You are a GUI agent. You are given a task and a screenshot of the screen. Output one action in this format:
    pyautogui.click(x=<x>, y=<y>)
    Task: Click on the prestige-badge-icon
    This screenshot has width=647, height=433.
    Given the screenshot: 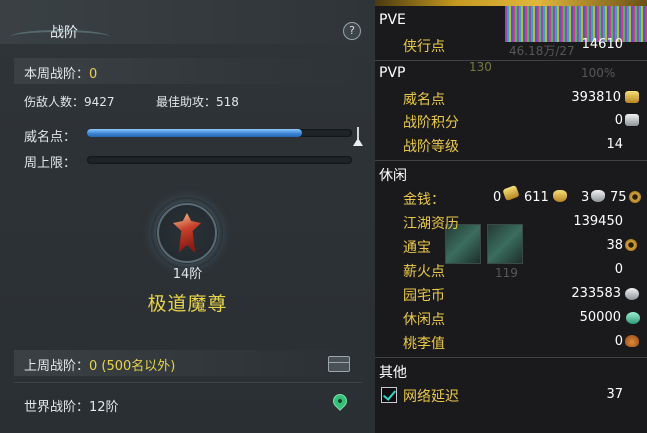 What is the action you would take?
    pyautogui.click(x=632, y=97)
    